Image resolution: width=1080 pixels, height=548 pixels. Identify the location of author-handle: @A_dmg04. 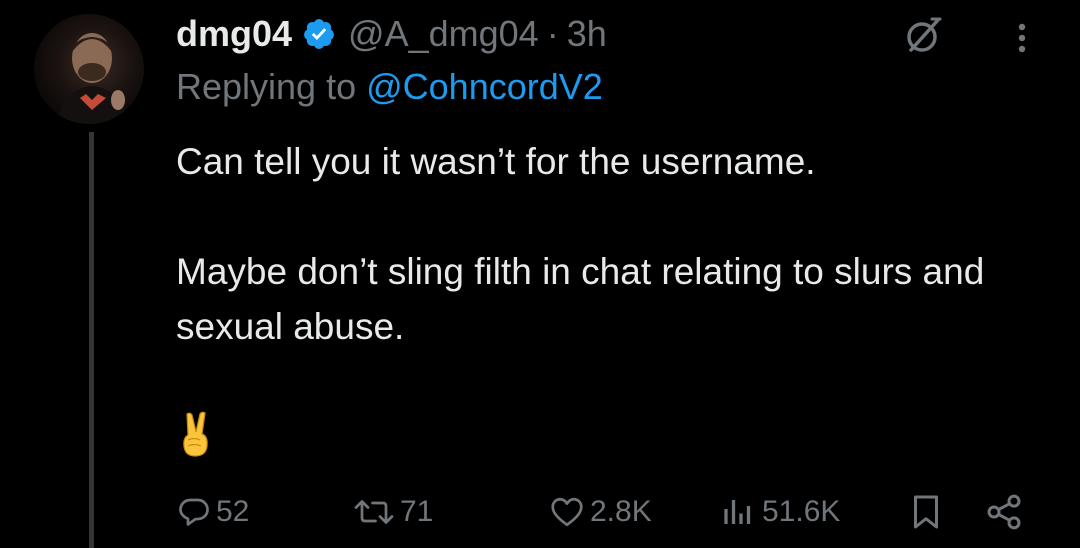
(443, 34).